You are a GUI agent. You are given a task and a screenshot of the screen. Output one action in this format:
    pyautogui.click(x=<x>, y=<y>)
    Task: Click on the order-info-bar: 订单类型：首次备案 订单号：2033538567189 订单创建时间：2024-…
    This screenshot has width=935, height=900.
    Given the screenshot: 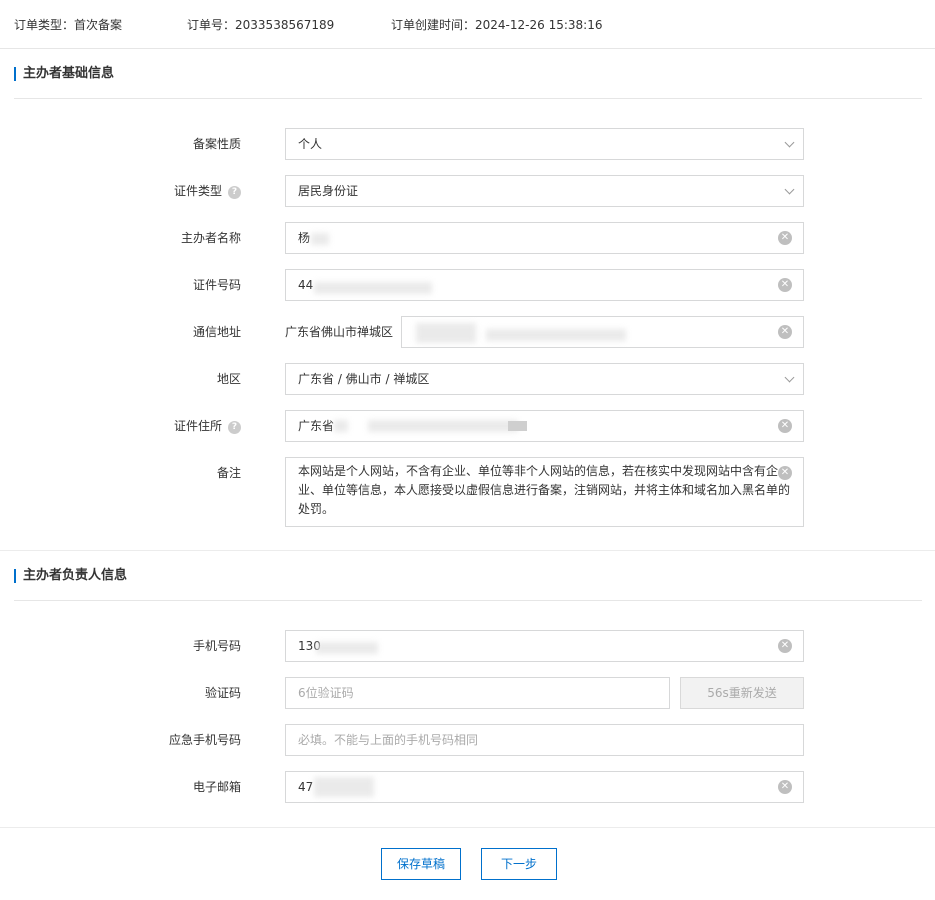 What is the action you would take?
    pyautogui.click(x=467, y=24)
    